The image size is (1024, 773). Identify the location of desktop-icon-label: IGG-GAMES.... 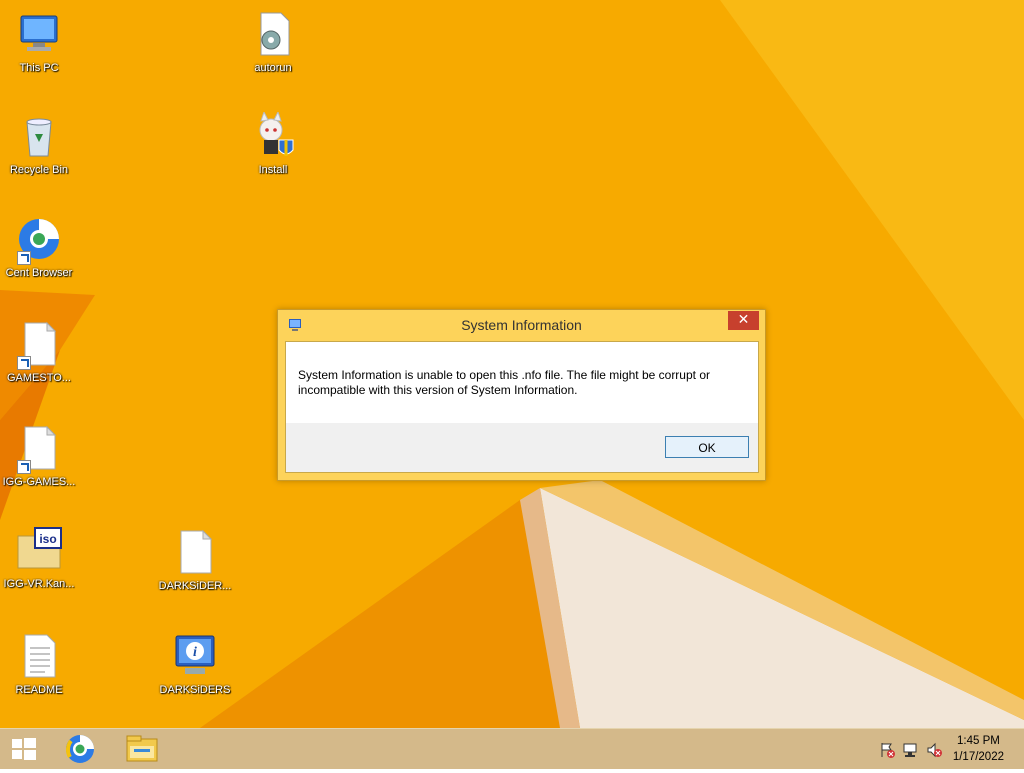
(39, 482).